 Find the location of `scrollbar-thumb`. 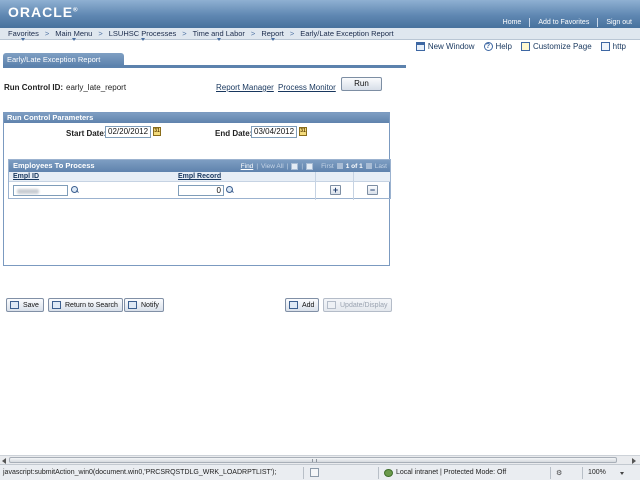

scrollbar-thumb is located at coordinates (313, 460).